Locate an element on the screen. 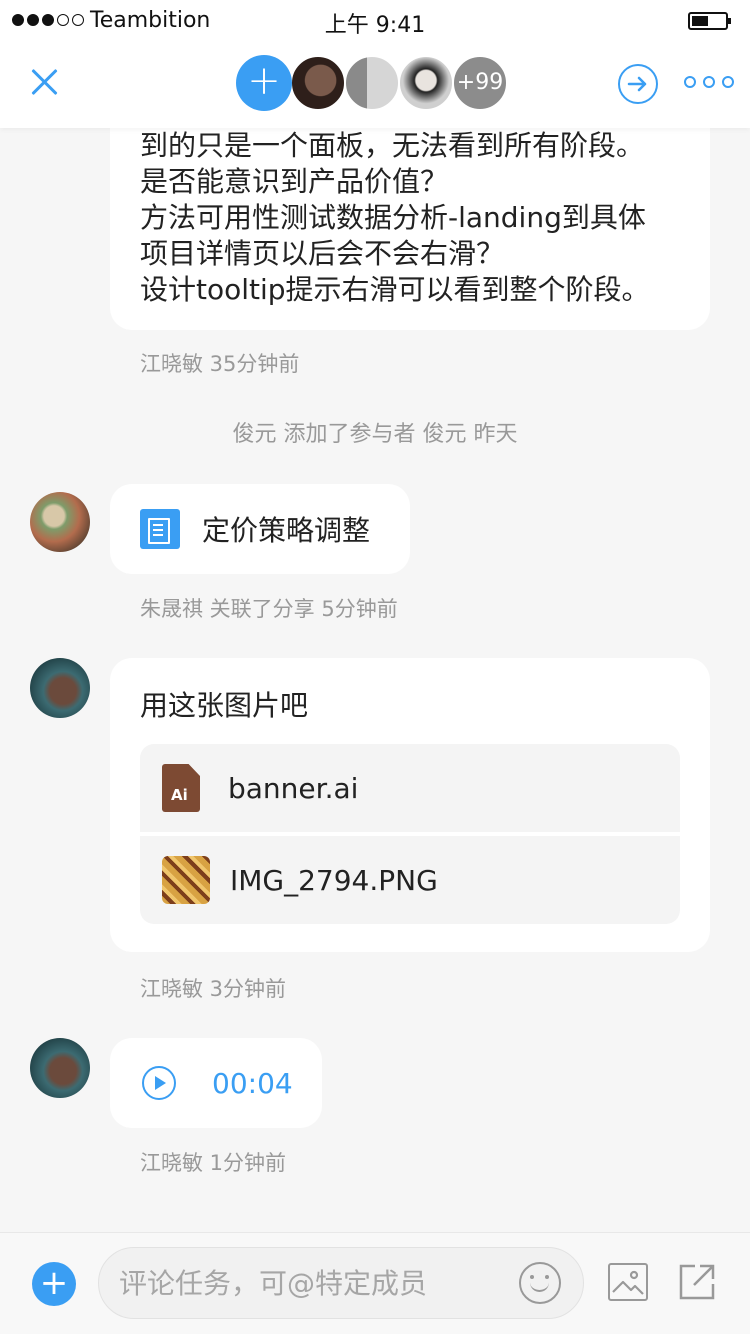  message-line: 项目详情页以后会不会右滑？ is located at coordinates (322, 253).